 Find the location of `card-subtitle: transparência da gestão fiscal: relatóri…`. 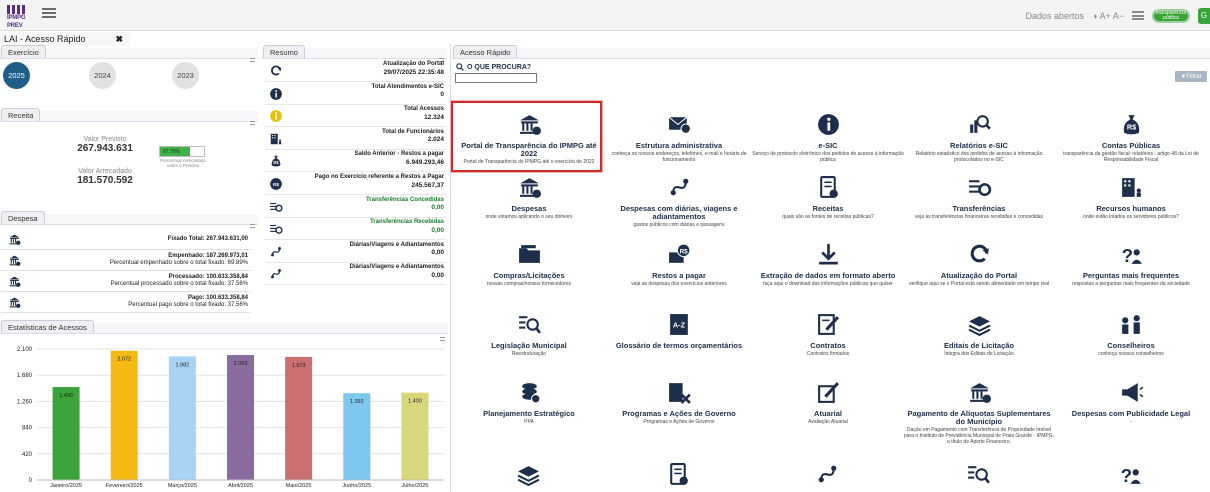

card-subtitle: transparência da gestão fiscal: relatóri… is located at coordinates (1131, 157).